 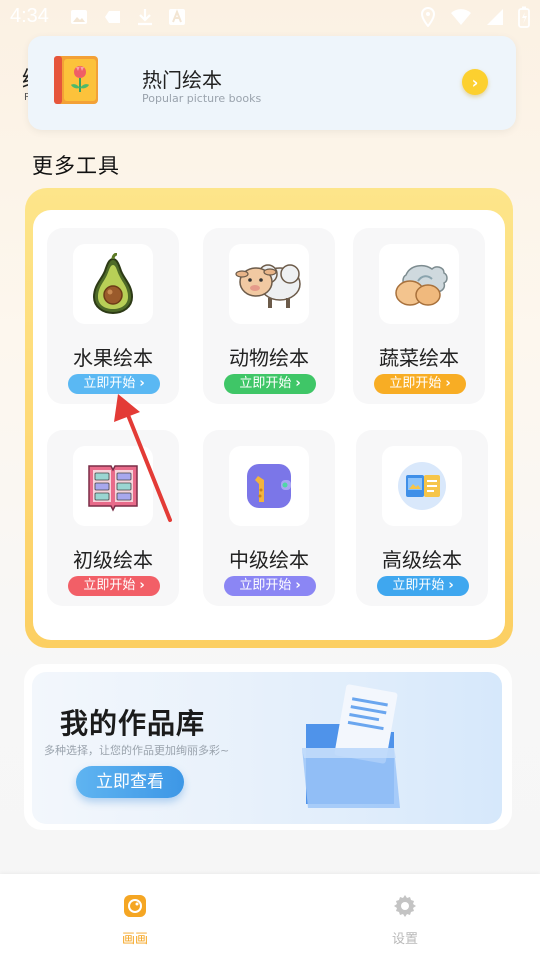 What do you see at coordinates (130, 782) in the screenshot?
I see `view-now-button: 立即查看` at bounding box center [130, 782].